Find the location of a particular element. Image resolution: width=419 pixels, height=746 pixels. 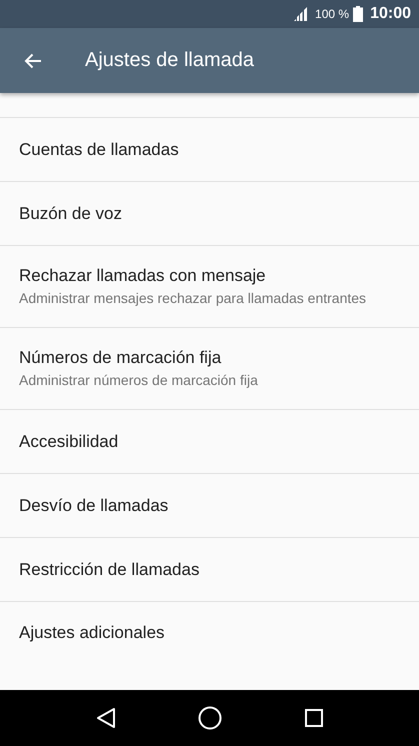

signal-icon is located at coordinates (301, 14).